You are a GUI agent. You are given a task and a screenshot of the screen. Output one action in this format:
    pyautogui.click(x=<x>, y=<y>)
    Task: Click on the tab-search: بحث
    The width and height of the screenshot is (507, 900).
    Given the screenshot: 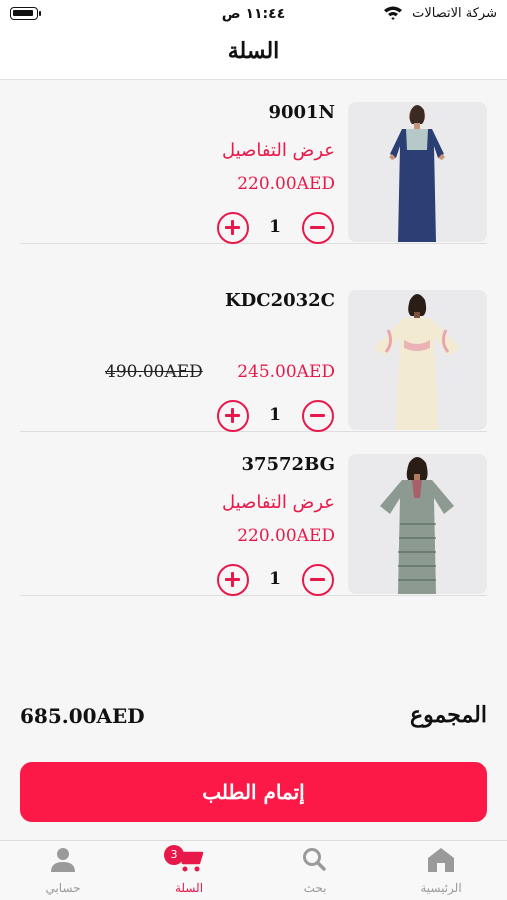 What is the action you would take?
    pyautogui.click(x=315, y=870)
    